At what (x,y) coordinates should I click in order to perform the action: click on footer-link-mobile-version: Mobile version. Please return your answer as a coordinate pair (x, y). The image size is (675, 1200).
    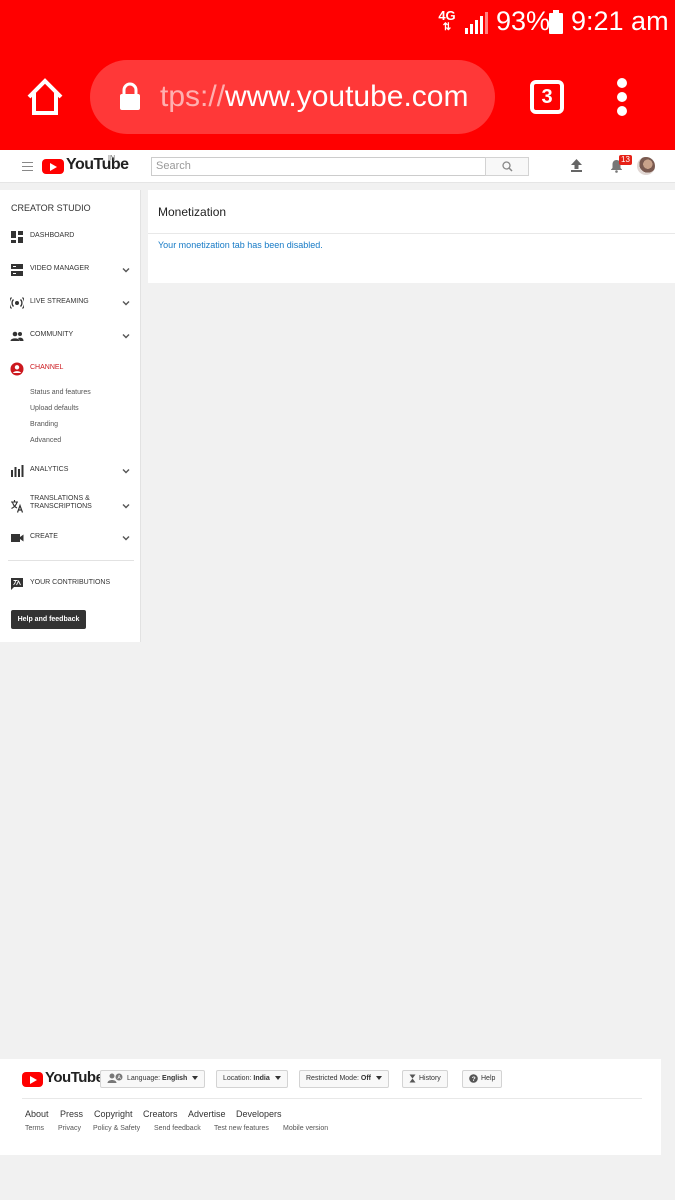
    Looking at the image, I should click on (305, 1128).